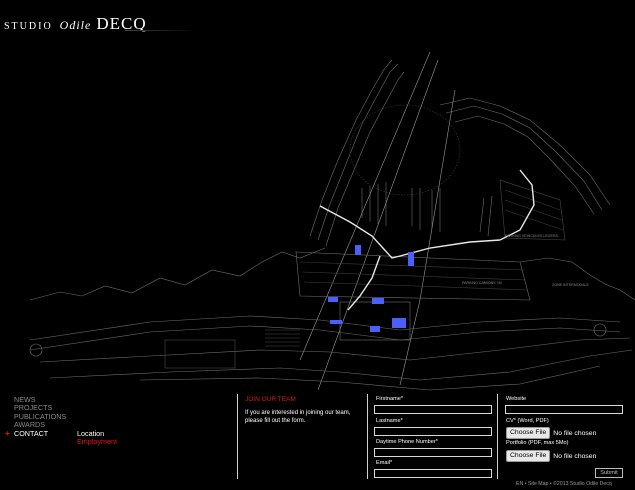 Image resolution: width=635 pixels, height=490 pixels. What do you see at coordinates (97, 441) in the screenshot?
I see `subnav-employment: Employment` at bounding box center [97, 441].